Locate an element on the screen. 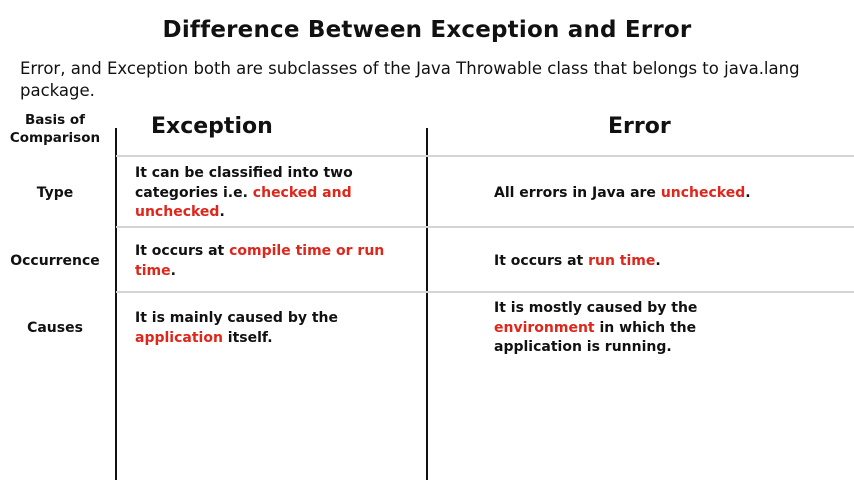 This screenshot has height=480, width=854. cell-occurrence-error: It occurs at run time. is located at coordinates (664, 262).